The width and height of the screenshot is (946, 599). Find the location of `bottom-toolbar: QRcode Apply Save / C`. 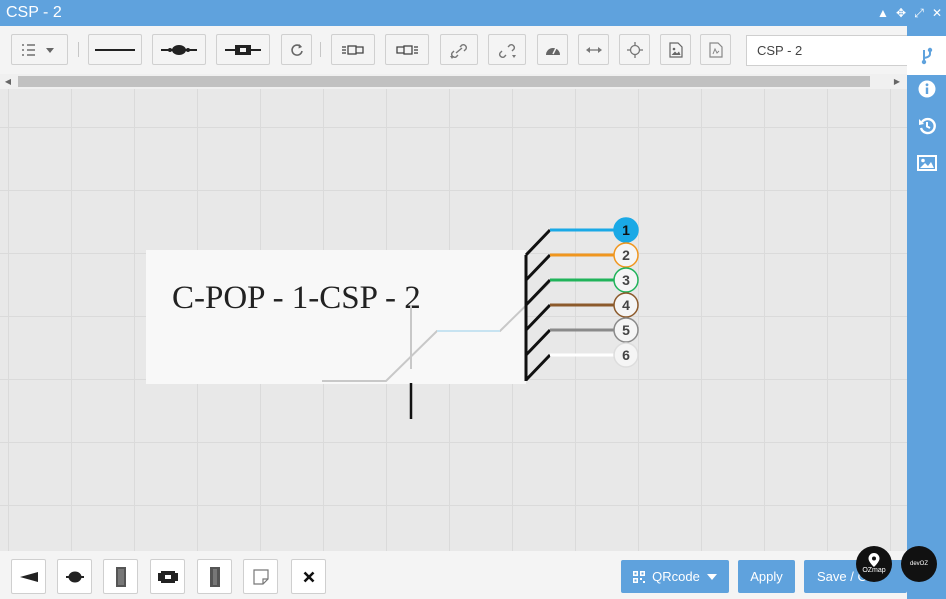

bottom-toolbar: QRcode Apply Save / C is located at coordinates (453, 575).